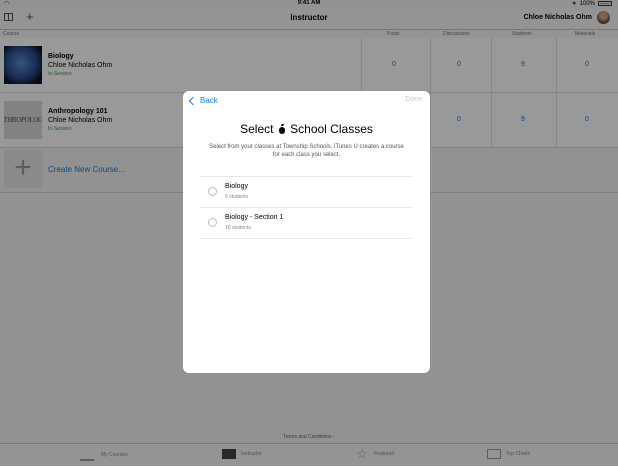 This screenshot has width=618, height=467. Describe the element at coordinates (306, 192) in the screenshot. I see `class-option-biology: Biology 9 students` at that location.